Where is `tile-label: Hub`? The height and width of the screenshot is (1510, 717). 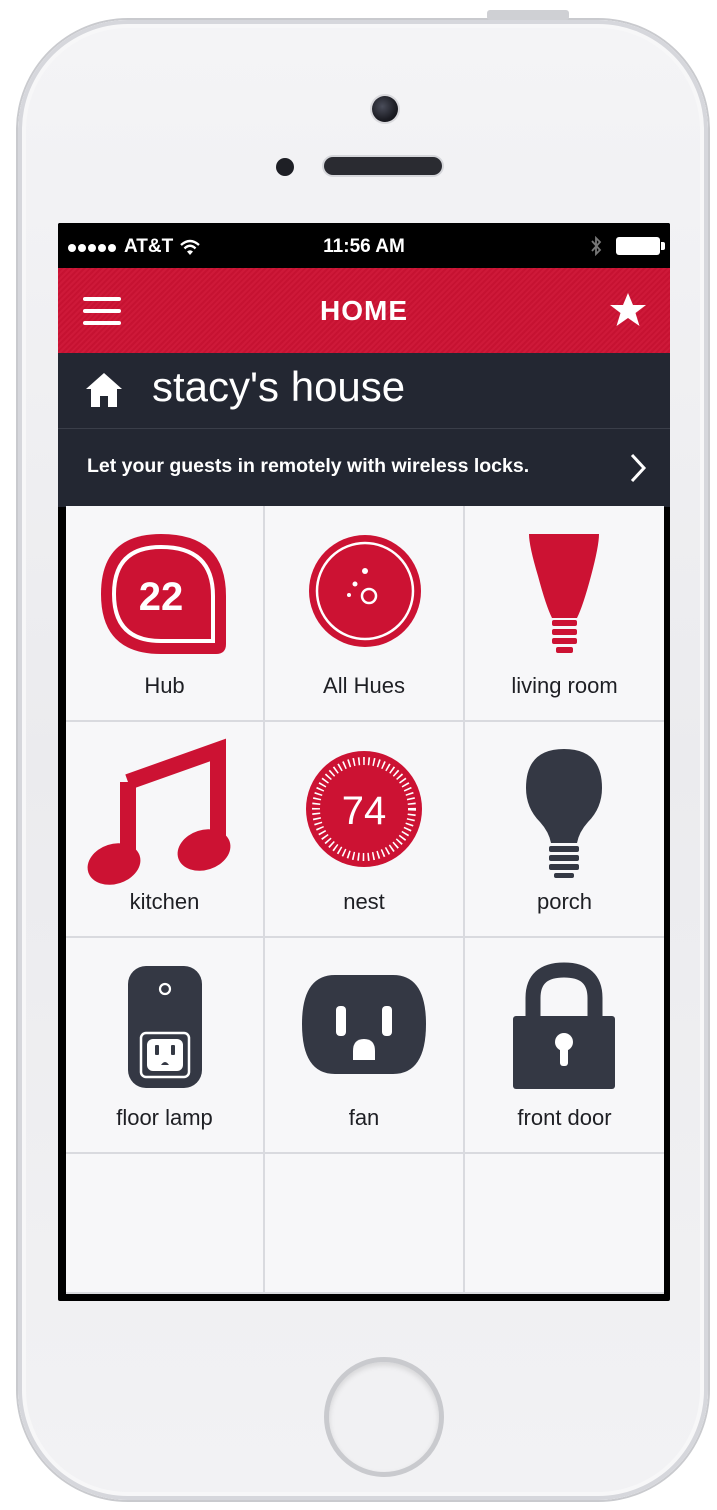
tile-label: Hub is located at coordinates (164, 685).